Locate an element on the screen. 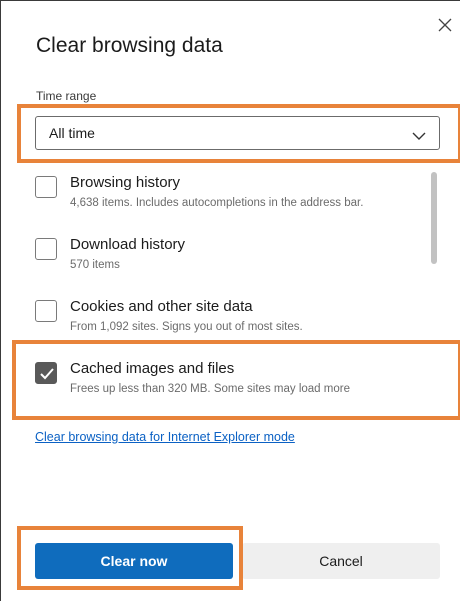  clear-now-button: Clear now is located at coordinates (134, 561).